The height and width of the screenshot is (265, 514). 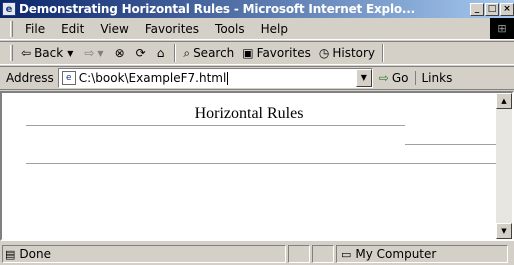 I want to click on address-label: Address, so click(x=30, y=78).